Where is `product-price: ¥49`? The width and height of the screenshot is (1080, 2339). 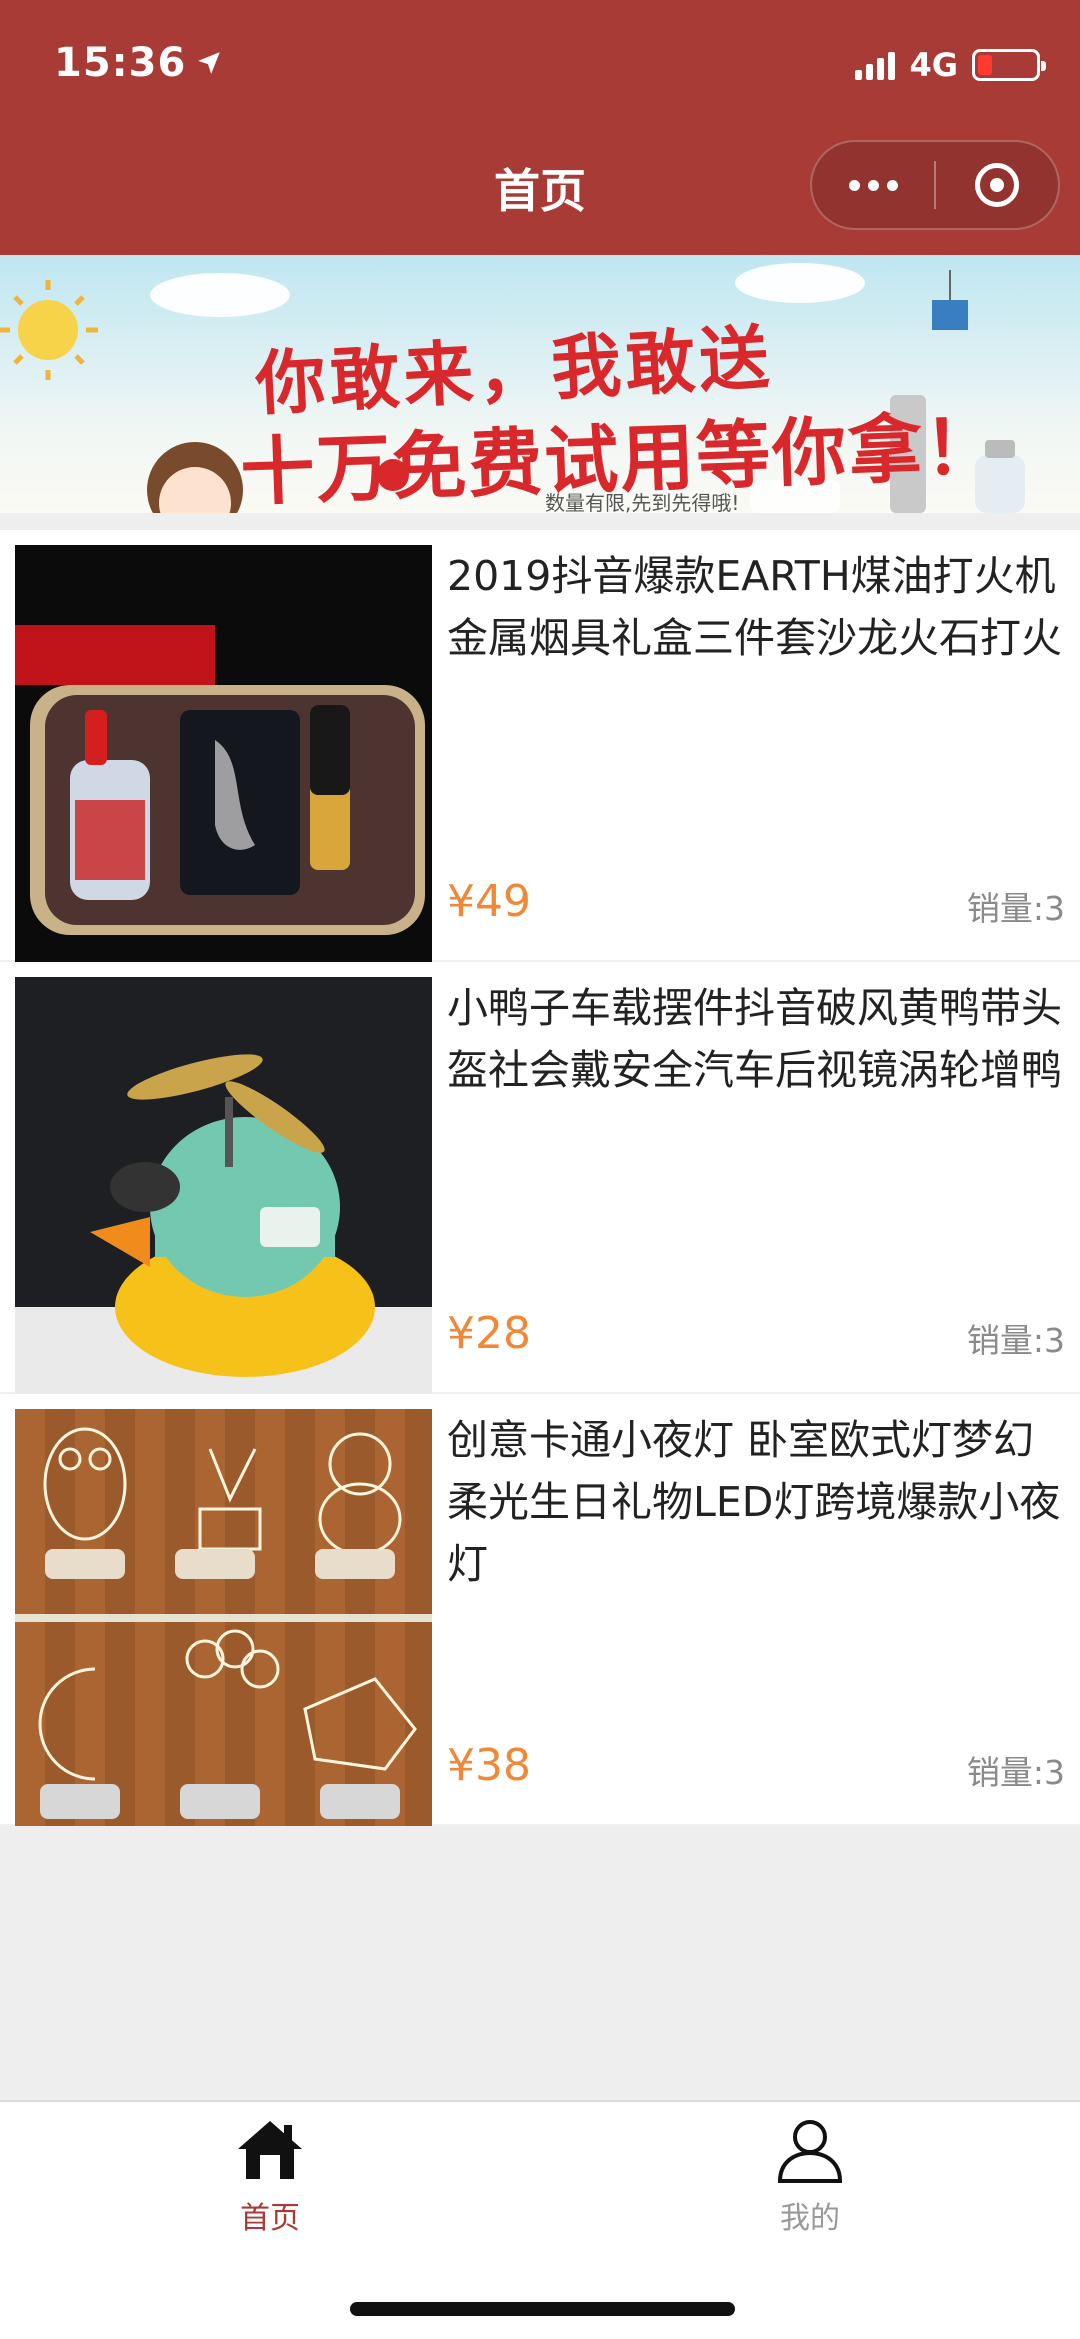
product-price: ¥49 is located at coordinates (489, 901).